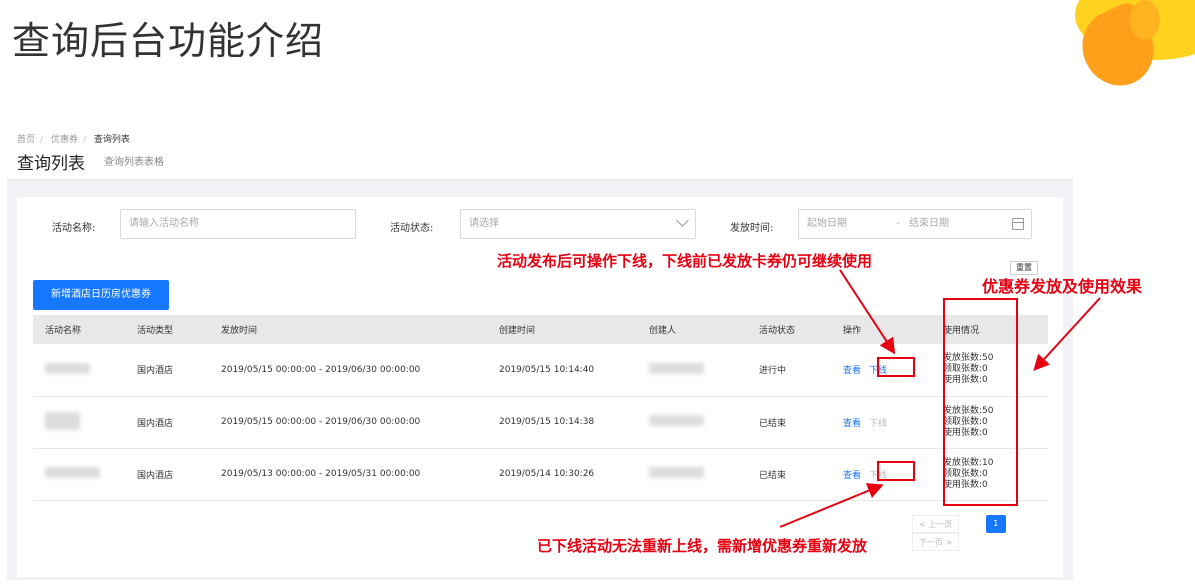 Image resolution: width=1195 pixels, height=585 pixels. What do you see at coordinates (540, 152) in the screenshot?
I see `page-header: 首页 / 优惠券 / 查询列表 查询列表 查询列表表格` at bounding box center [540, 152].